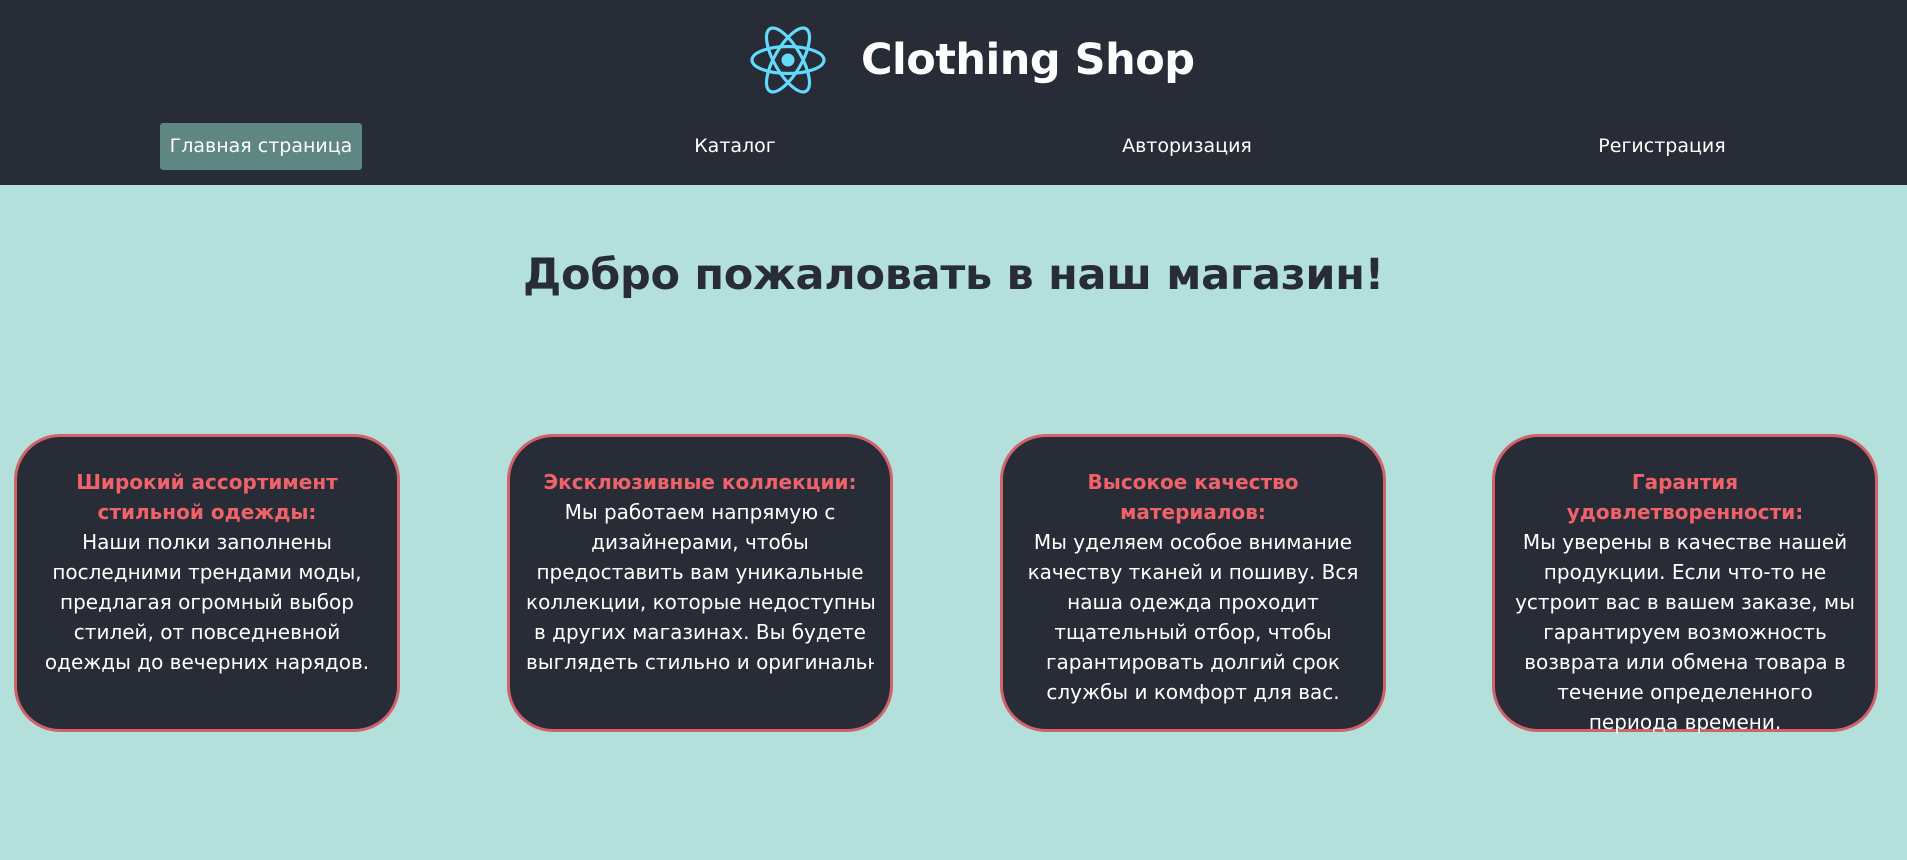 The height and width of the screenshot is (860, 1907). I want to click on site-title: Clothing Shop, so click(1028, 60).